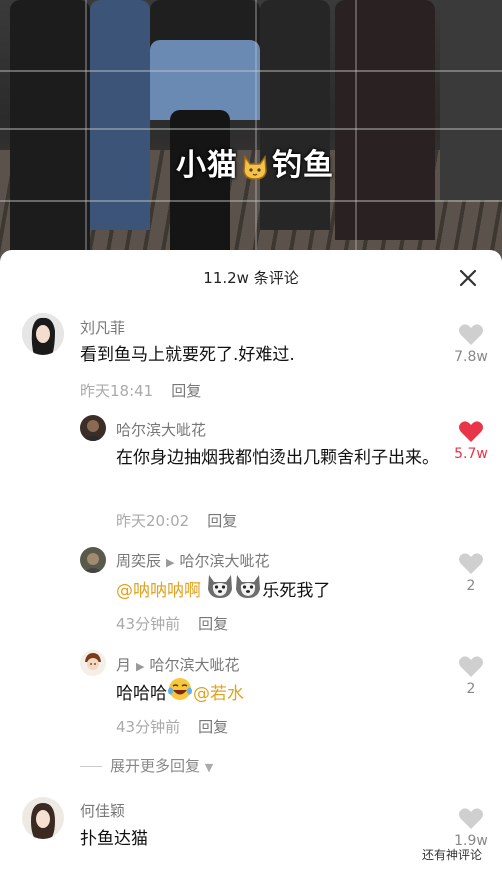 The image size is (502, 869). What do you see at coordinates (452, 854) in the screenshot?
I see `watermark: 还有神评论` at bounding box center [452, 854].